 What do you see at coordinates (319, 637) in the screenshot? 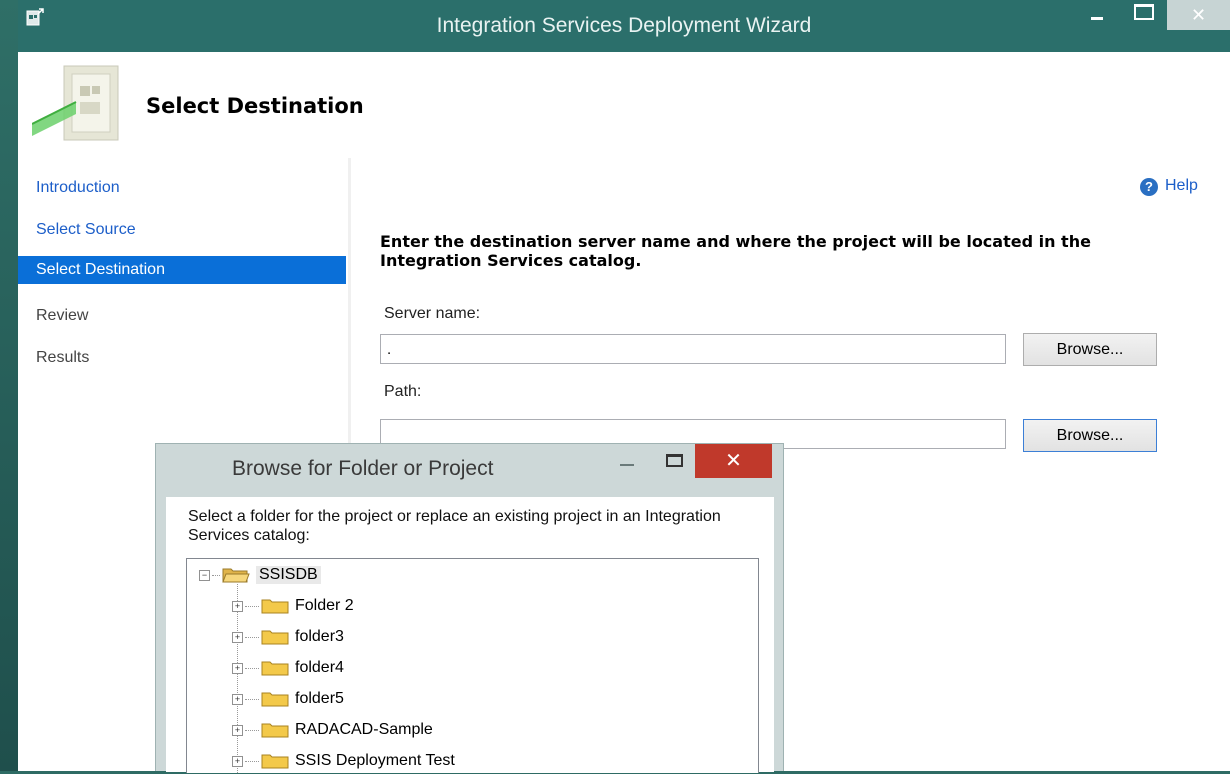
I see `tree-label: folder3` at bounding box center [319, 637].